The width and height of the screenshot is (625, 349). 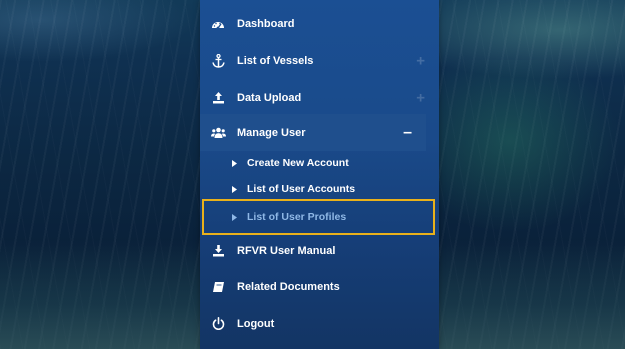 I want to click on submenu-item-list-of-user-accounts: List of User Accounts, so click(x=319, y=189).